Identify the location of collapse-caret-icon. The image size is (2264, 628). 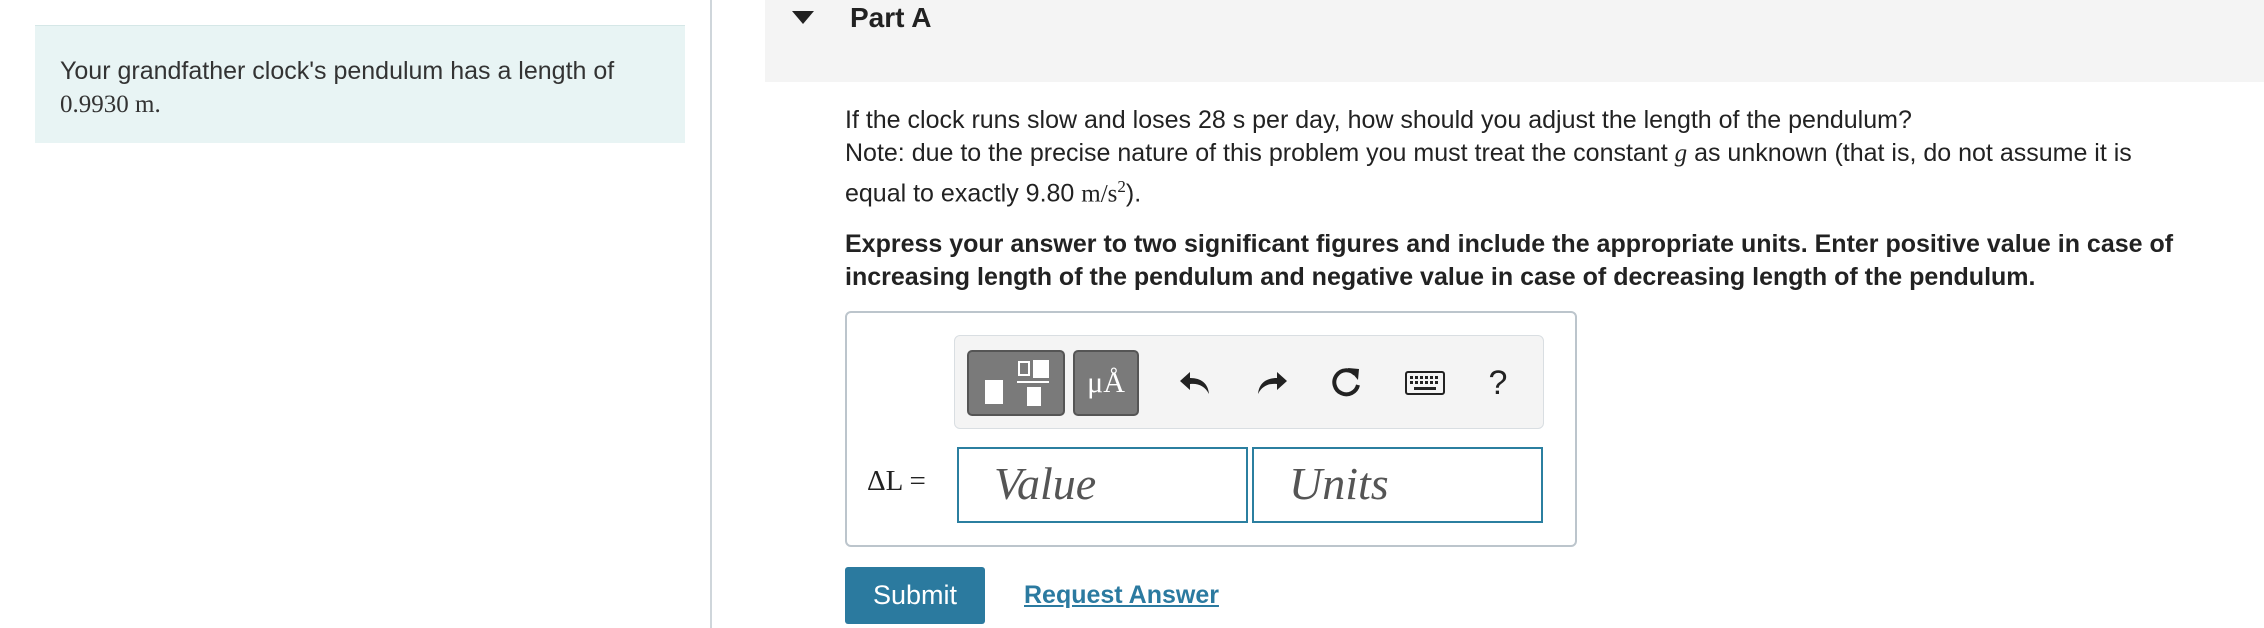
(803, 17).